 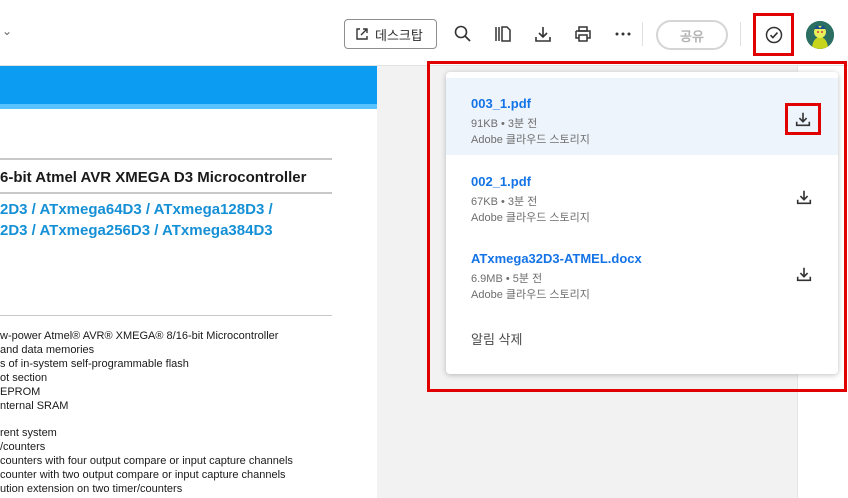 I want to click on external-link-icon, so click(x=362, y=34).